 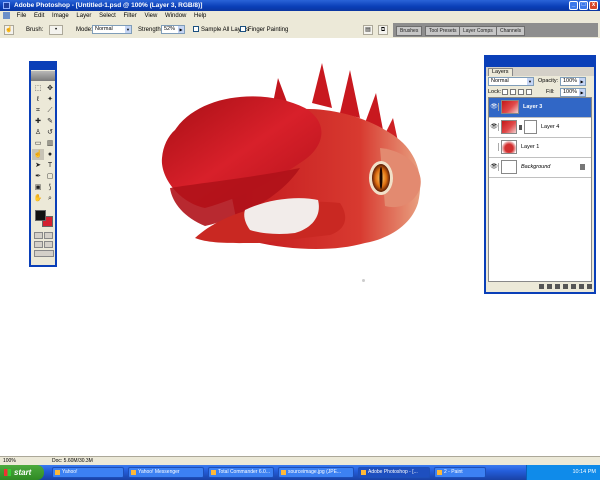 I want to click on finger-painting-checkbox, so click(x=243, y=29).